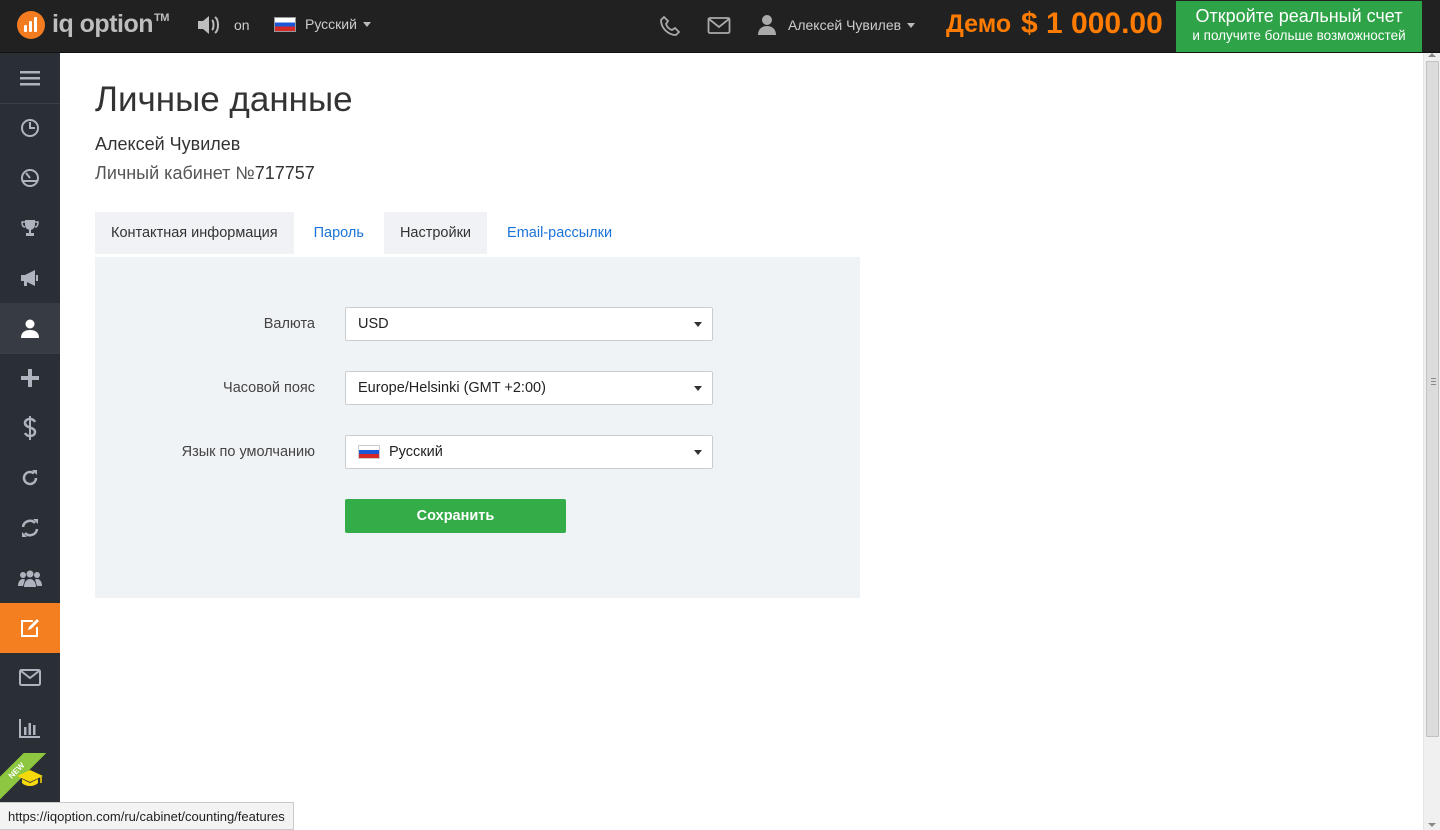 This screenshot has height=830, width=1440. Describe the element at coordinates (331, 24) in the screenshot. I see `language-label: Русский` at that location.